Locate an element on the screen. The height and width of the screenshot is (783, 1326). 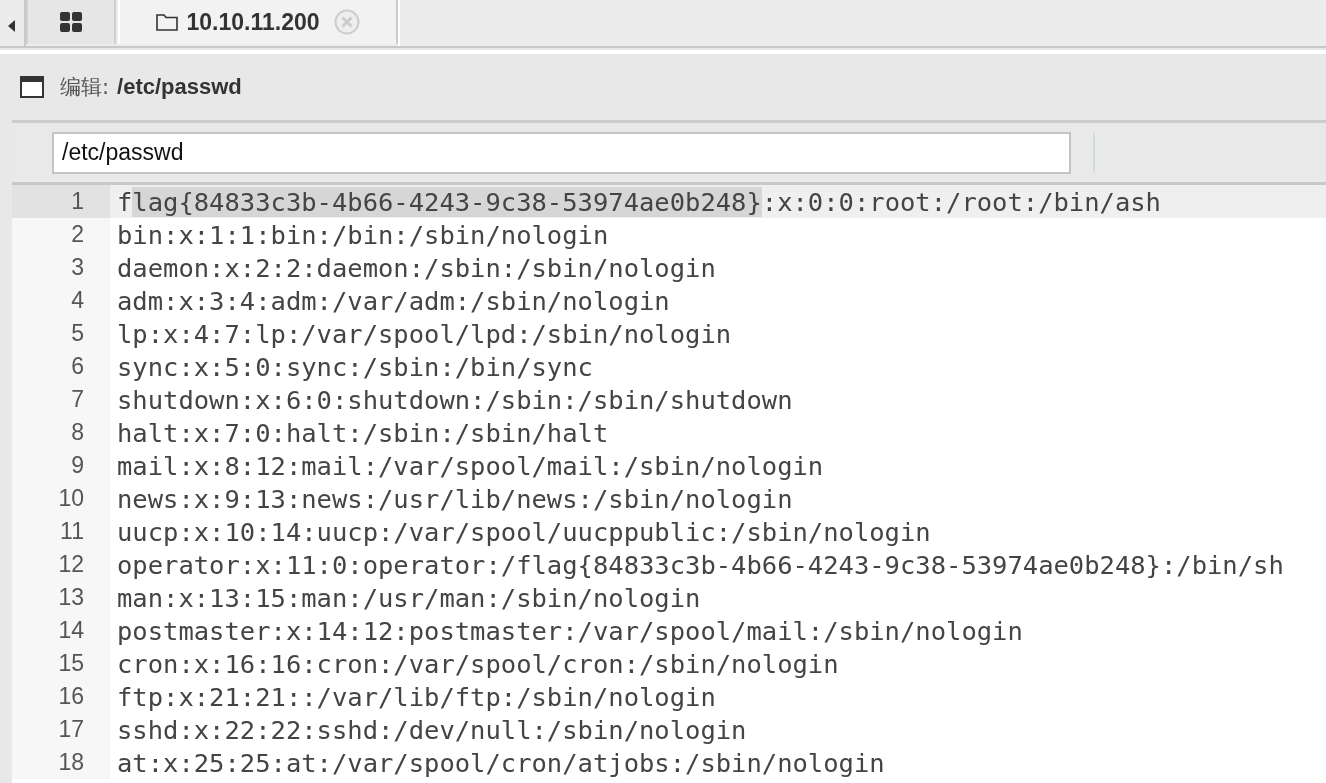
line-number: 10 is located at coordinates (71, 498).